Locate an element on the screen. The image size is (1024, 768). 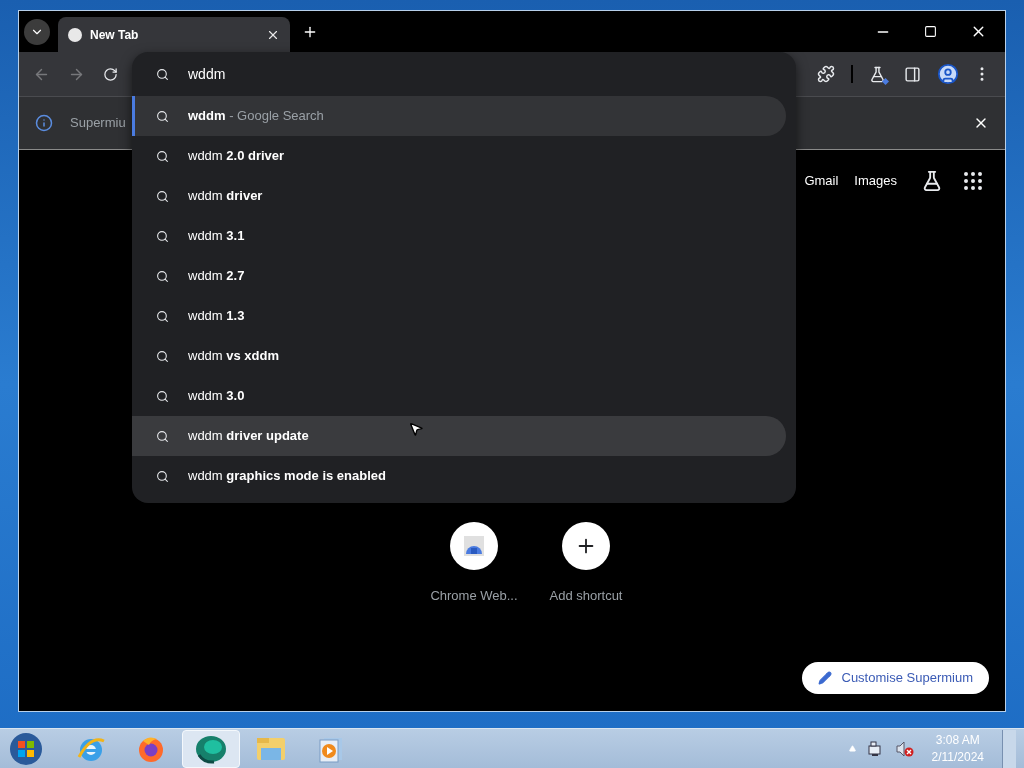
suggestion-text: wddm driver is located at coordinates (225, 196).